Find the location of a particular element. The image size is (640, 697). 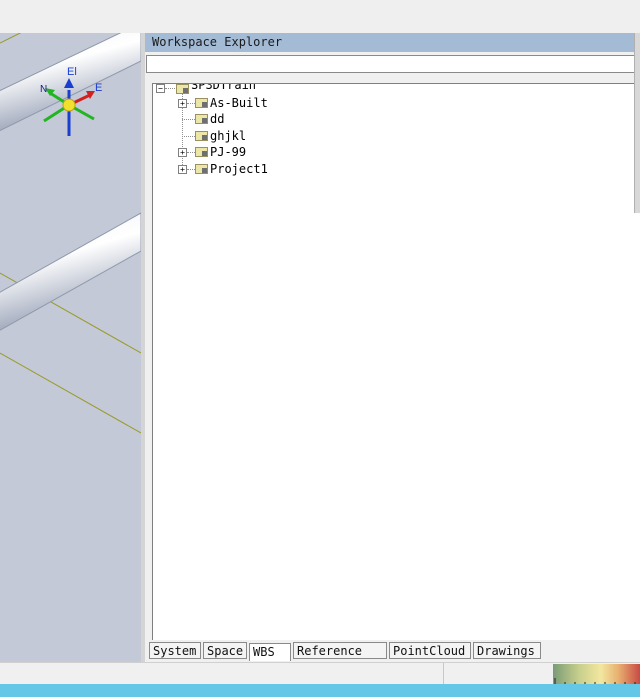

panel-title: Workspace Explorer is located at coordinates (392, 42).